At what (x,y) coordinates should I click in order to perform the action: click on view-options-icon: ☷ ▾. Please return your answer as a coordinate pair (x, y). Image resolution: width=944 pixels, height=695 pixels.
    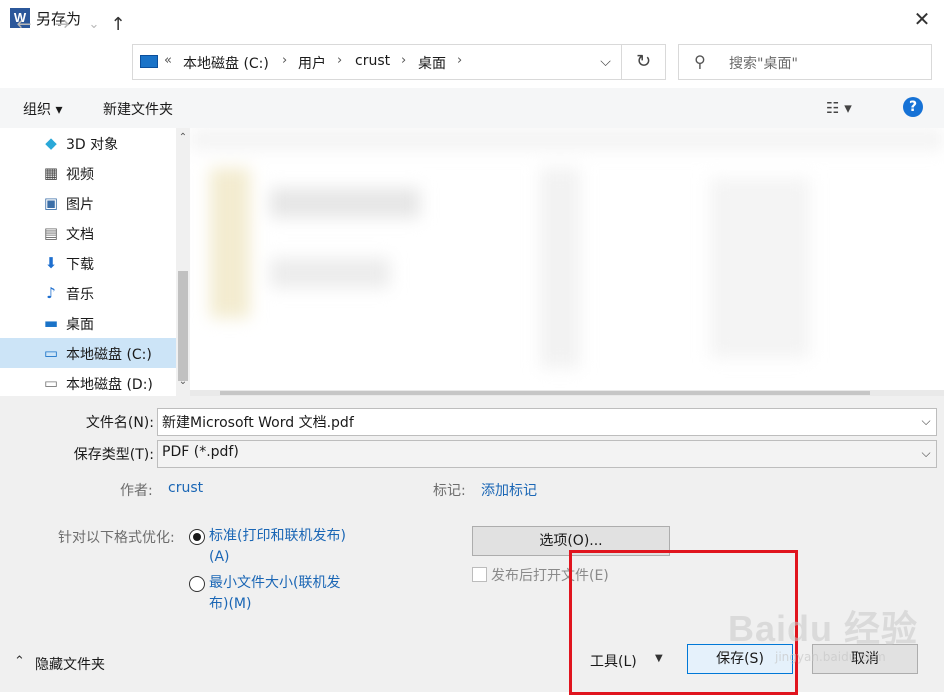
    Looking at the image, I should click on (839, 108).